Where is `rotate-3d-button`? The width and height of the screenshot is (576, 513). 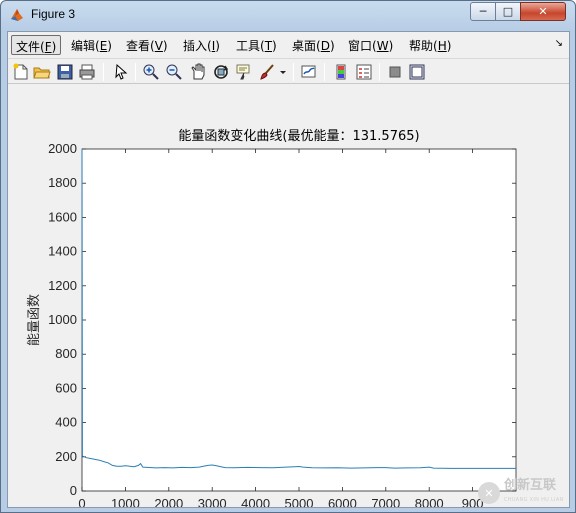
rotate-3d-button is located at coordinates (221, 72).